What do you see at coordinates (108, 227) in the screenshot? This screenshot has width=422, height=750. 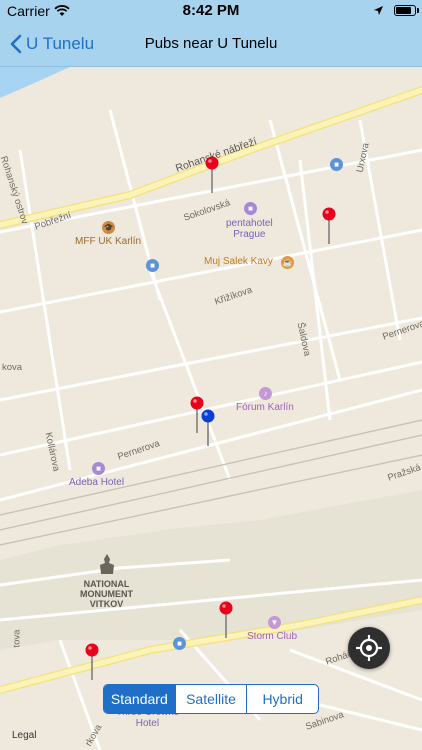 I see `university-icon: 🎓` at bounding box center [108, 227].